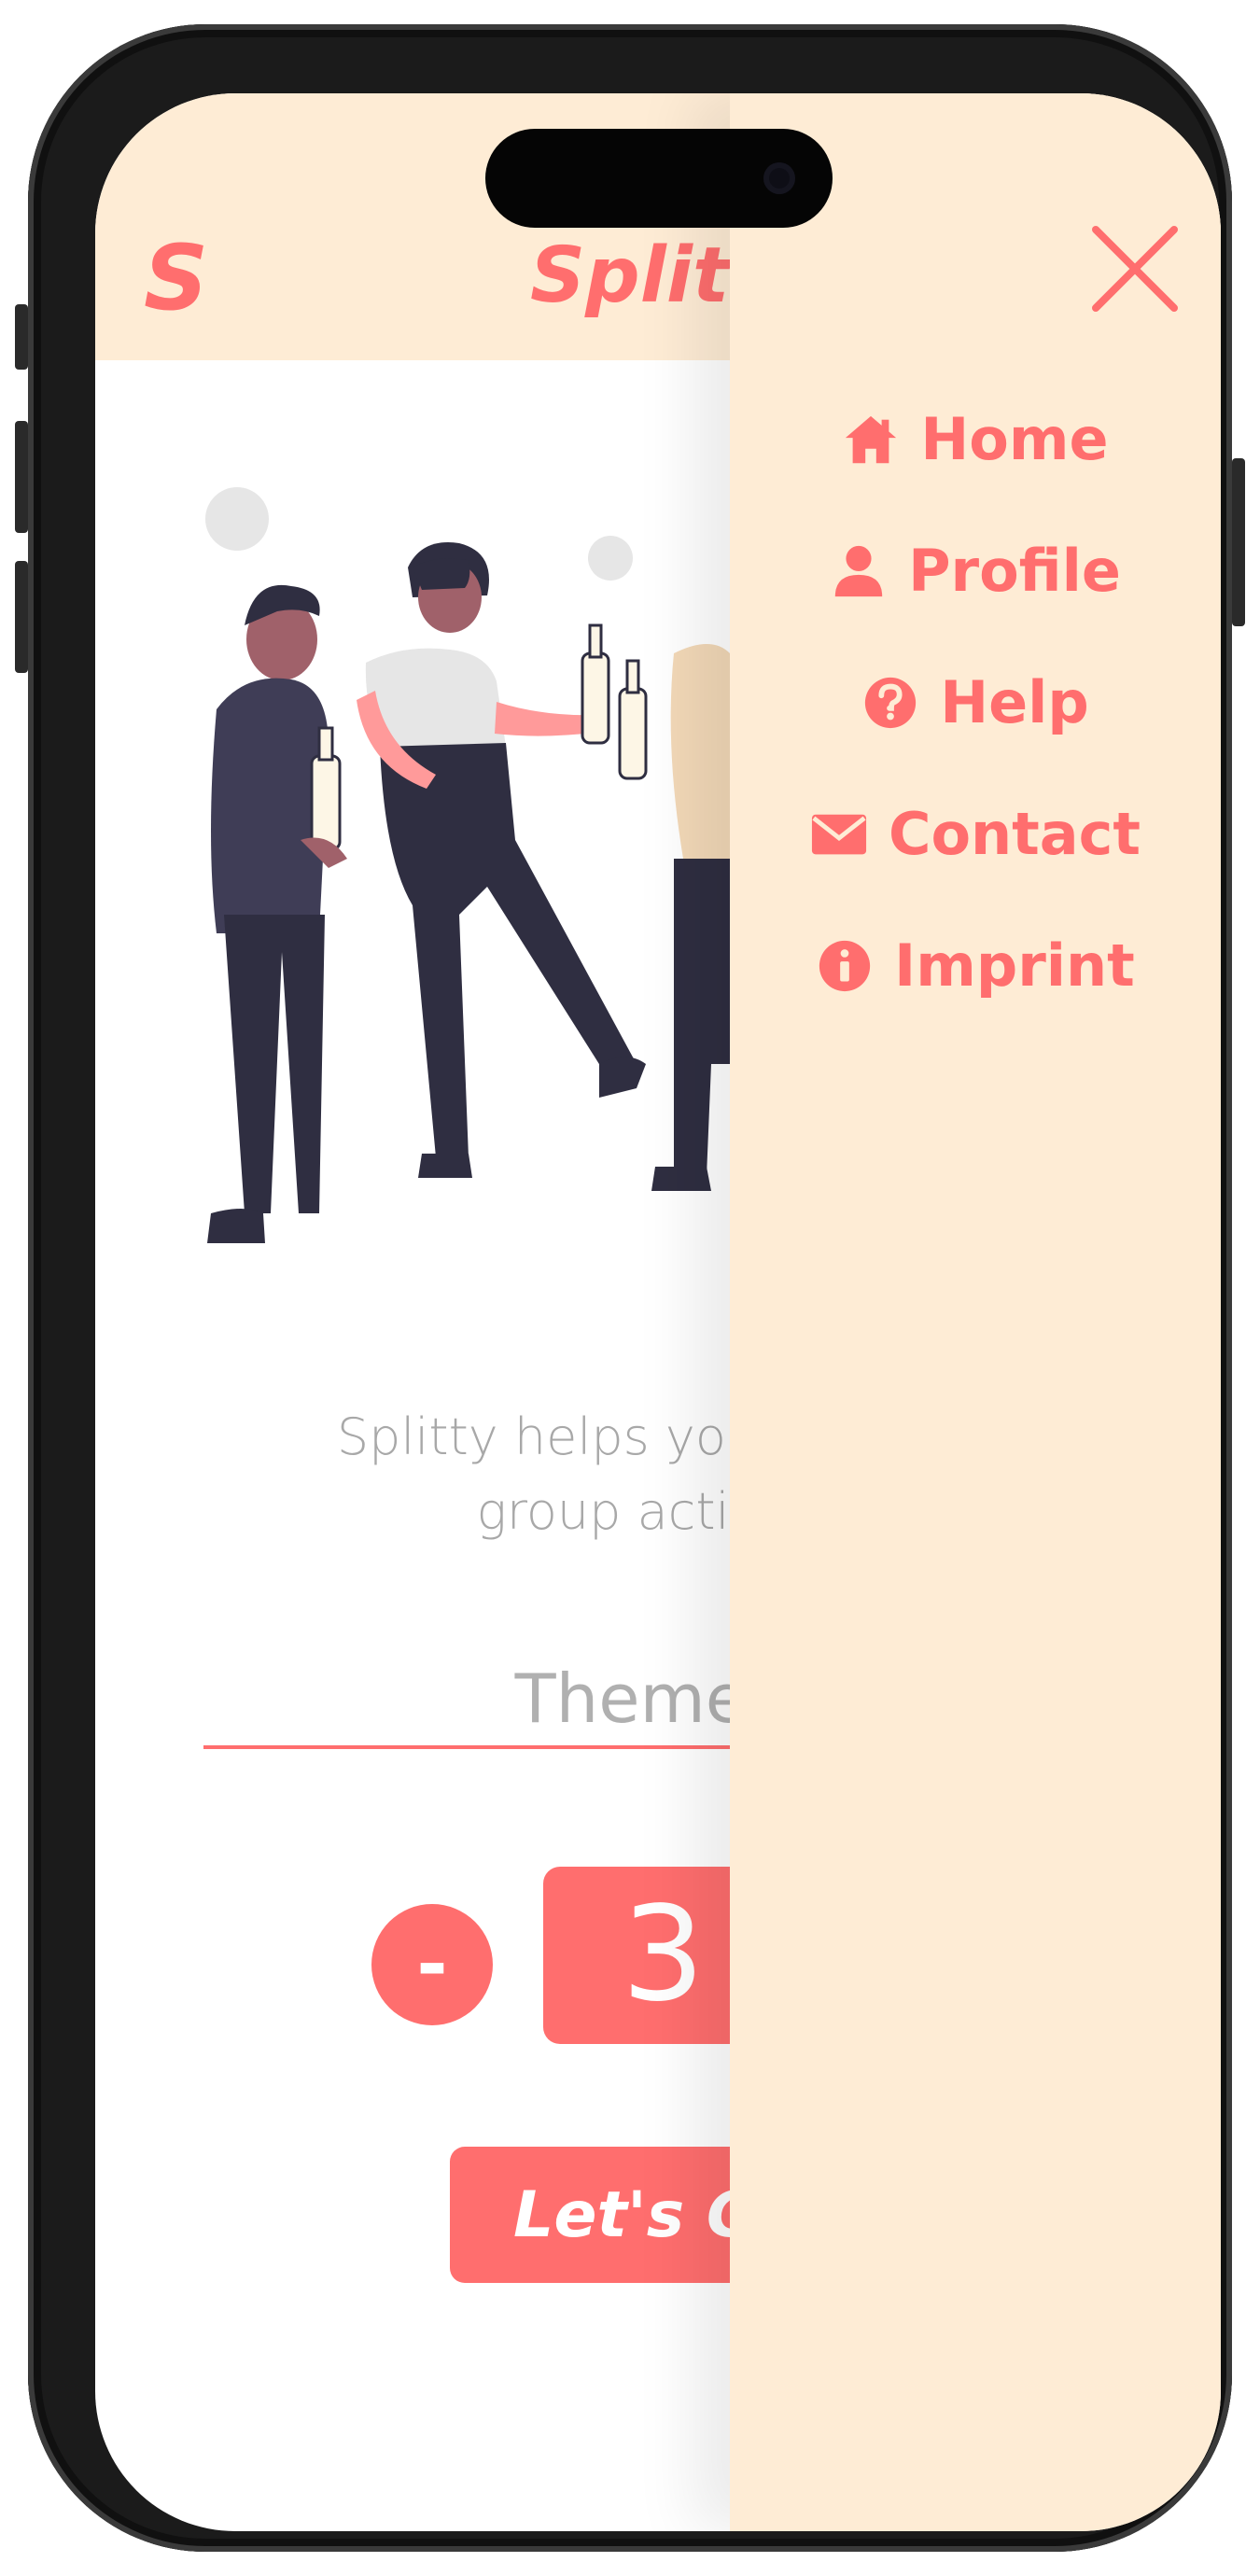 The image size is (1260, 2576). I want to click on volume-up-button, so click(21, 477).